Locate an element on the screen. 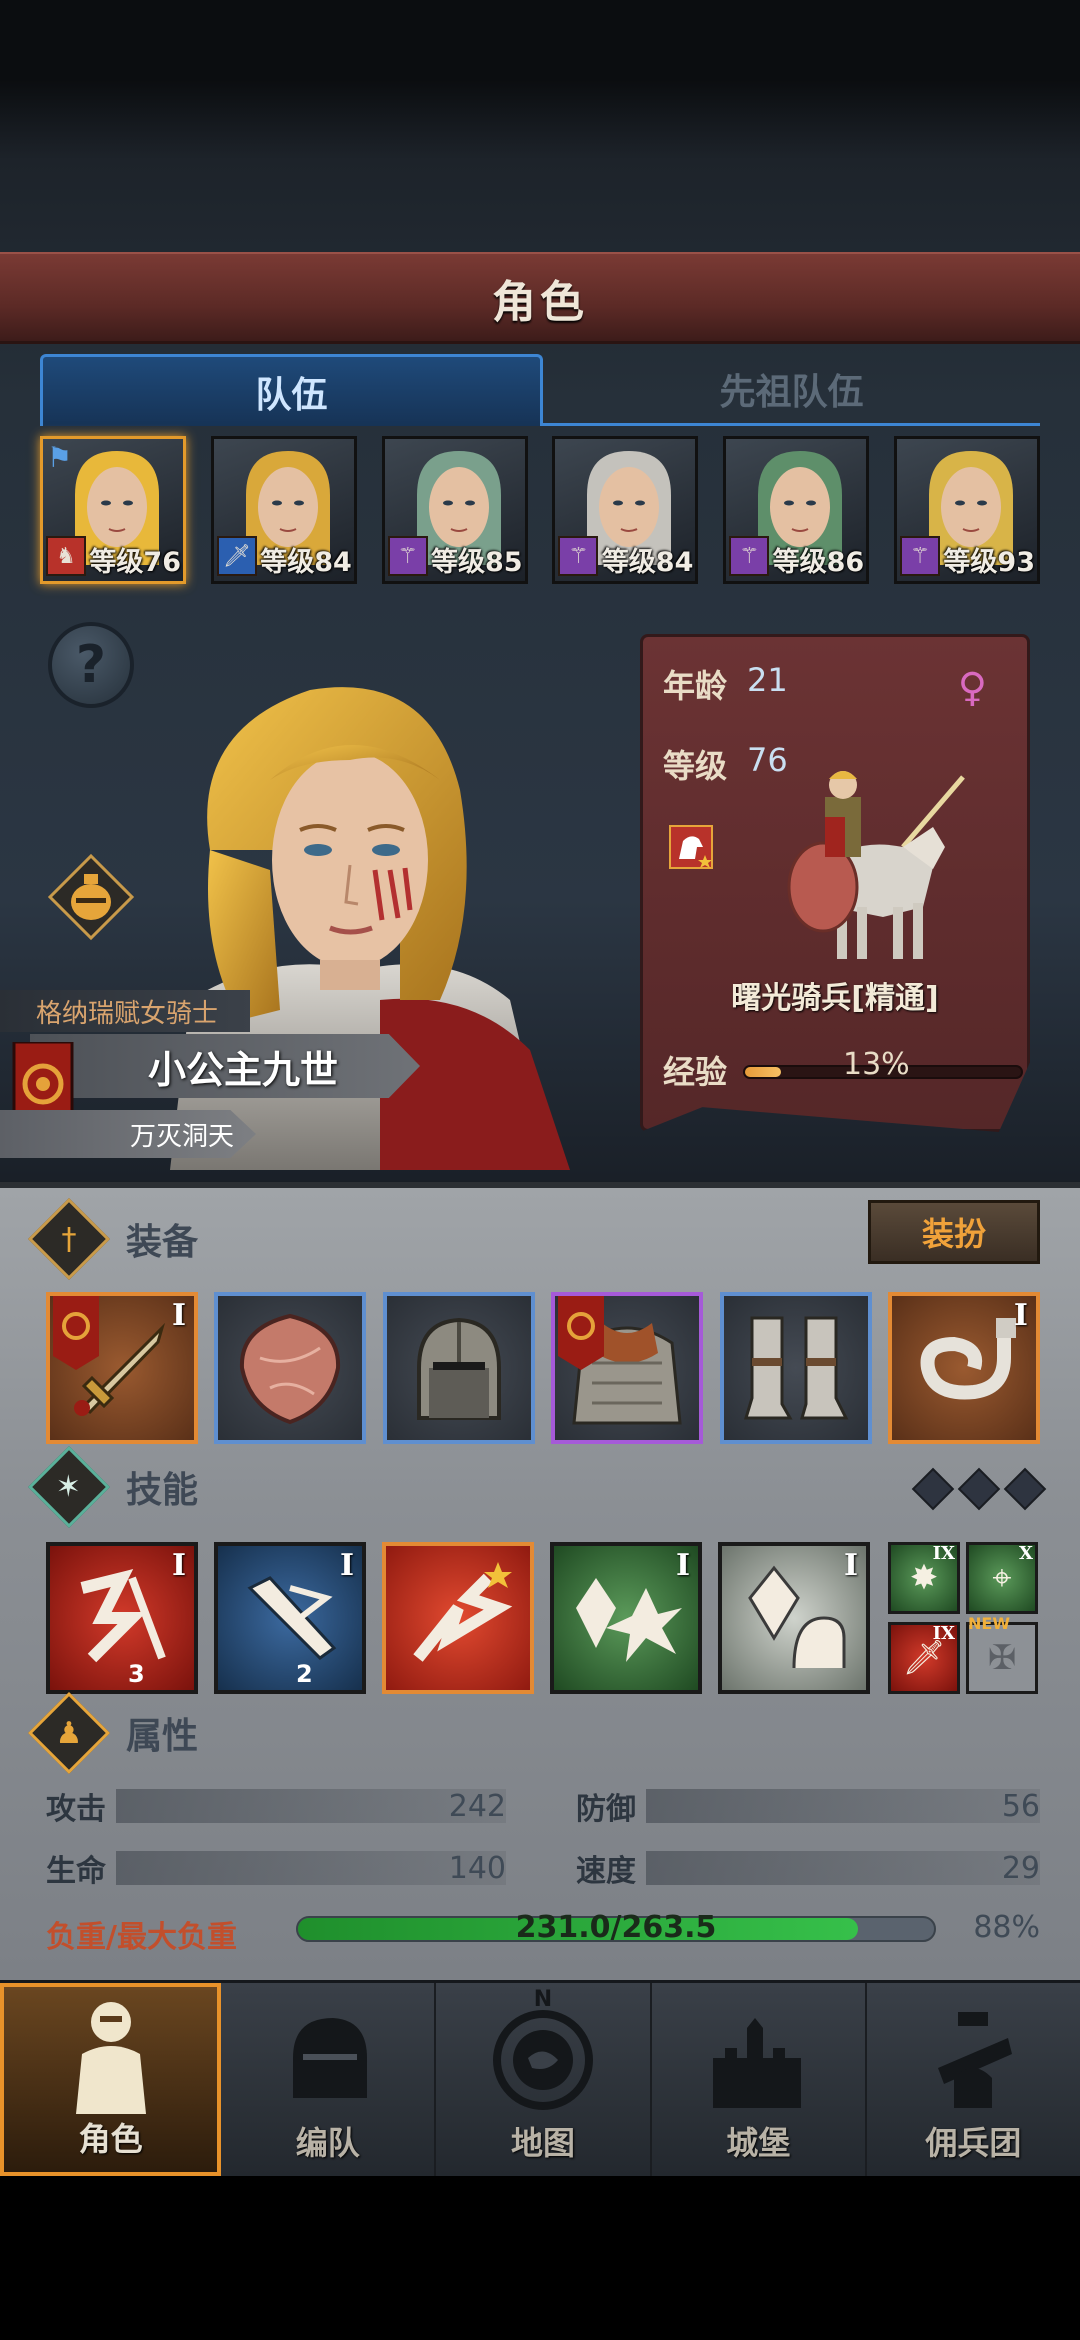 The width and height of the screenshot is (1080, 2340). nav-character-label: 角色 is located at coordinates (110, 2139).